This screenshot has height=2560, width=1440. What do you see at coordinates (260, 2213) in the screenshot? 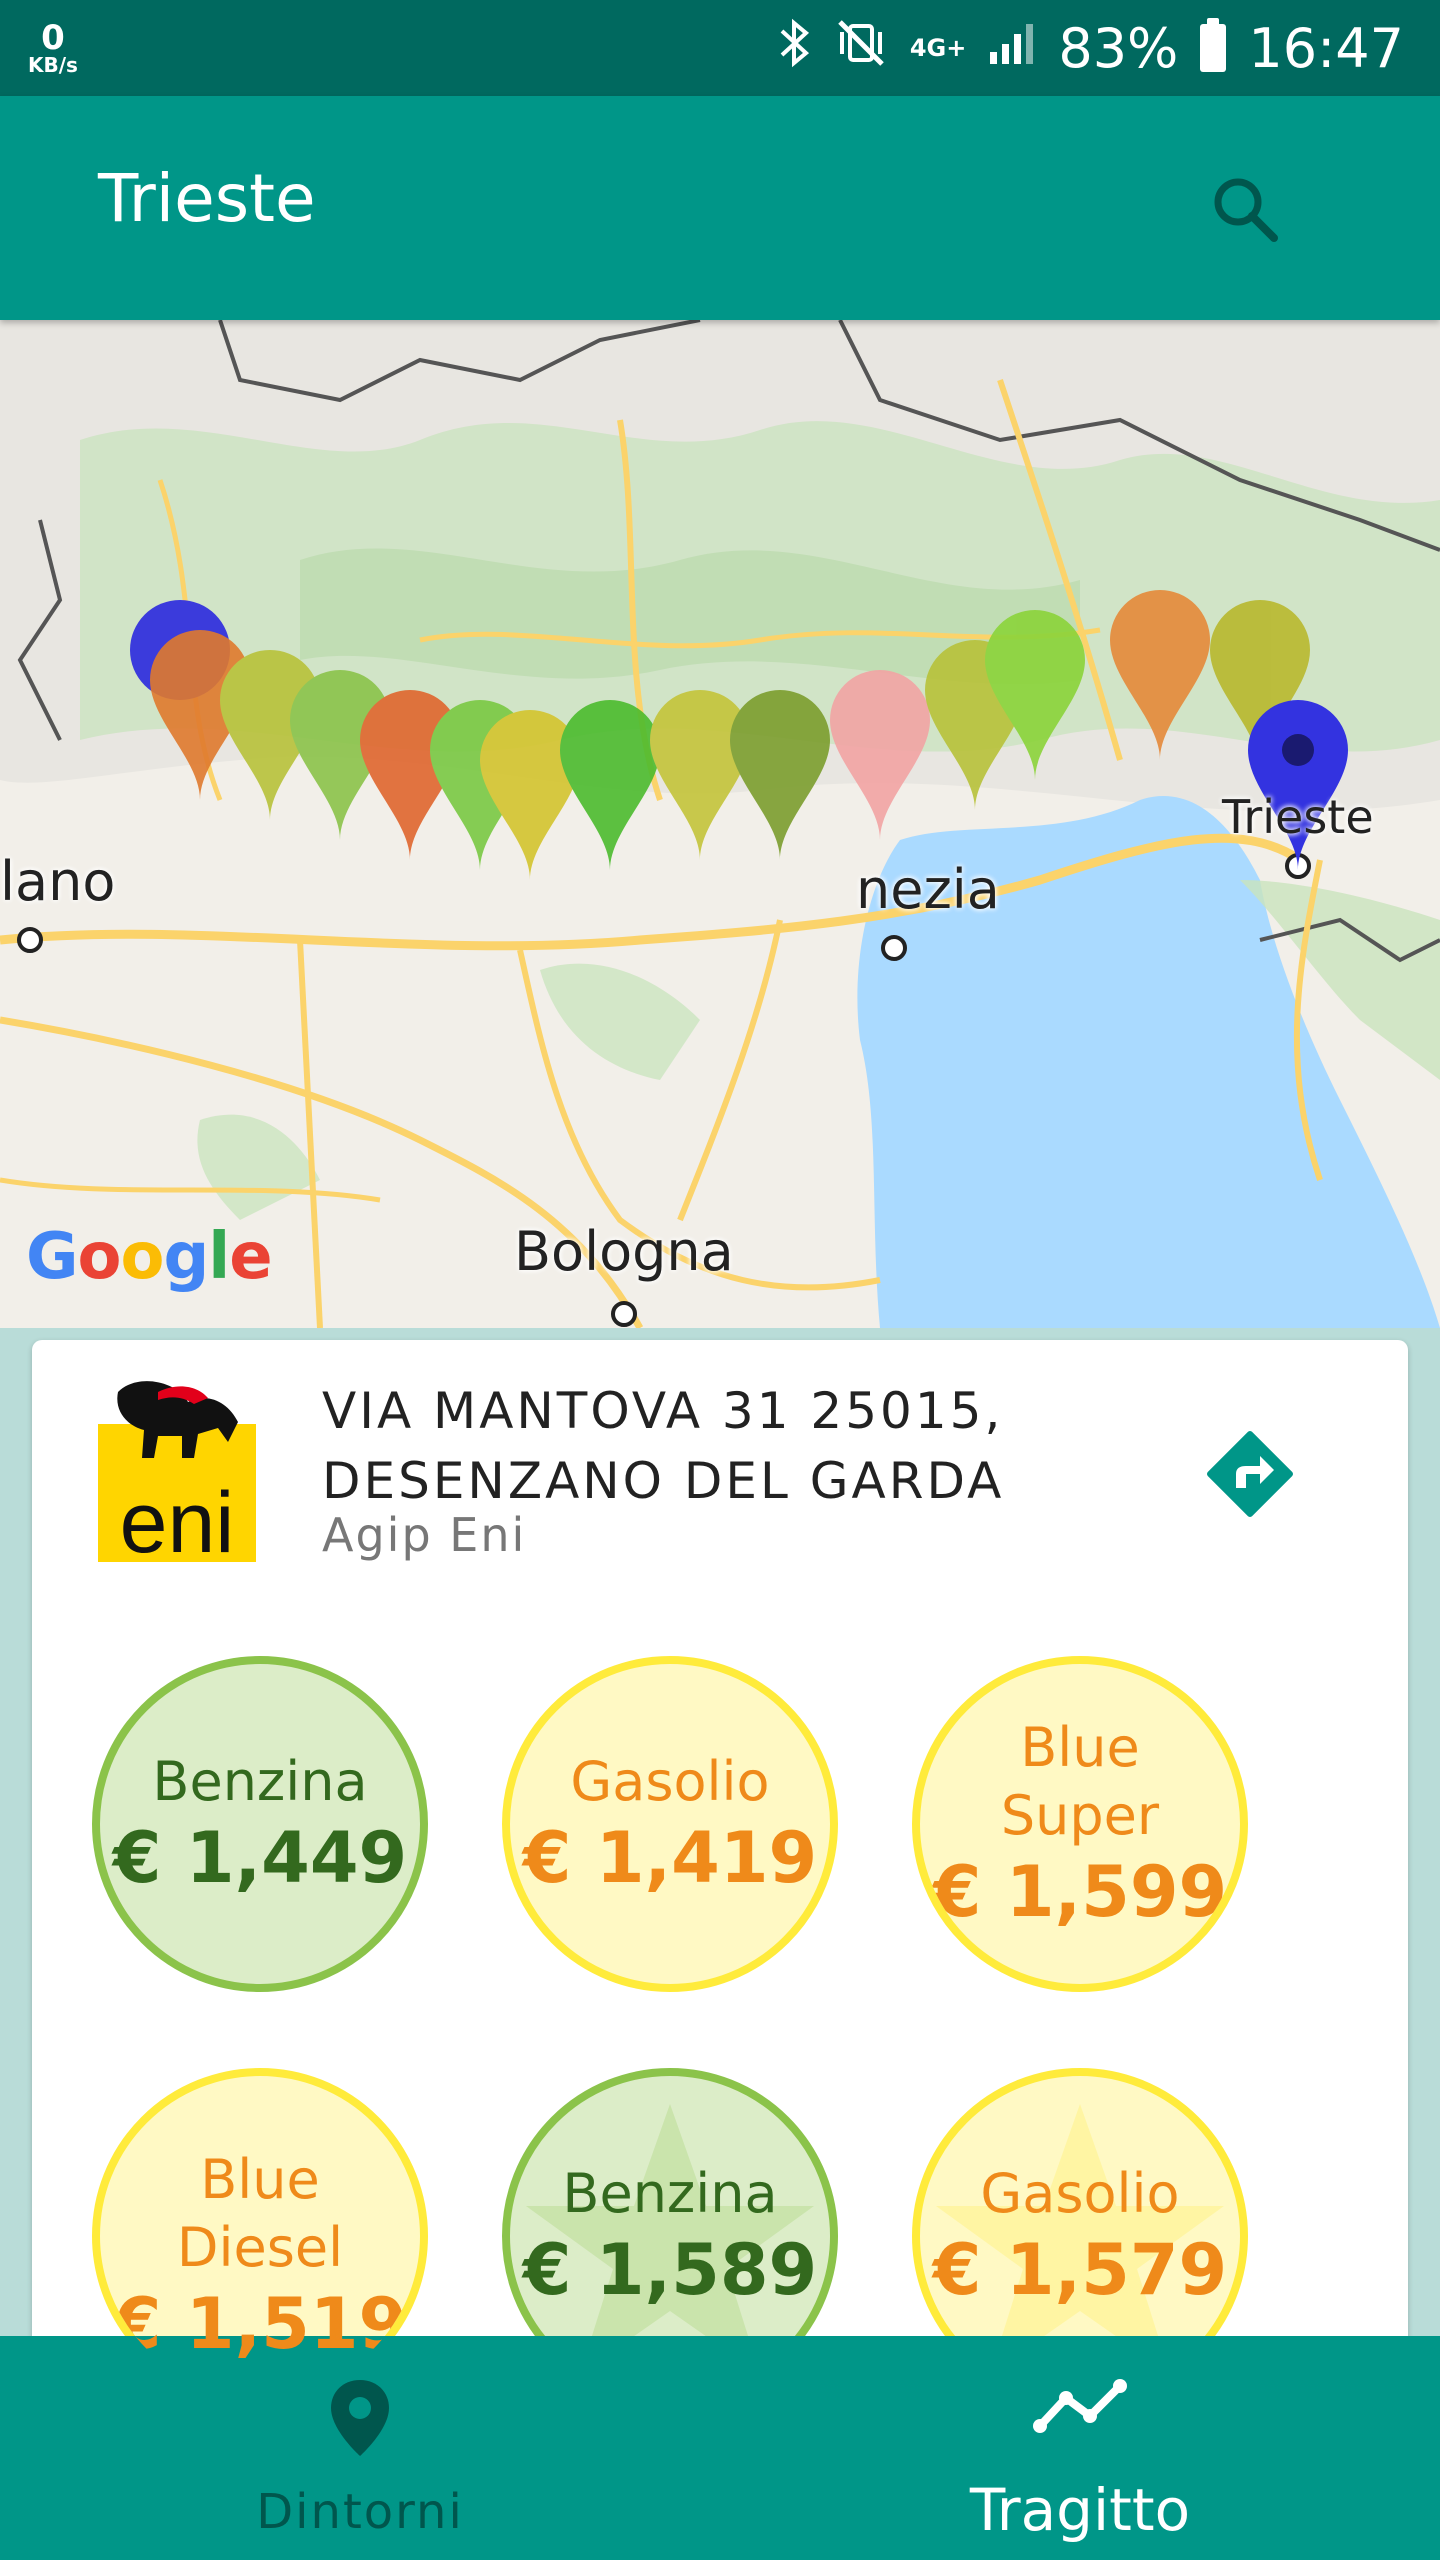
I see `fuel-type-label: Blue Diesel` at bounding box center [260, 2213].